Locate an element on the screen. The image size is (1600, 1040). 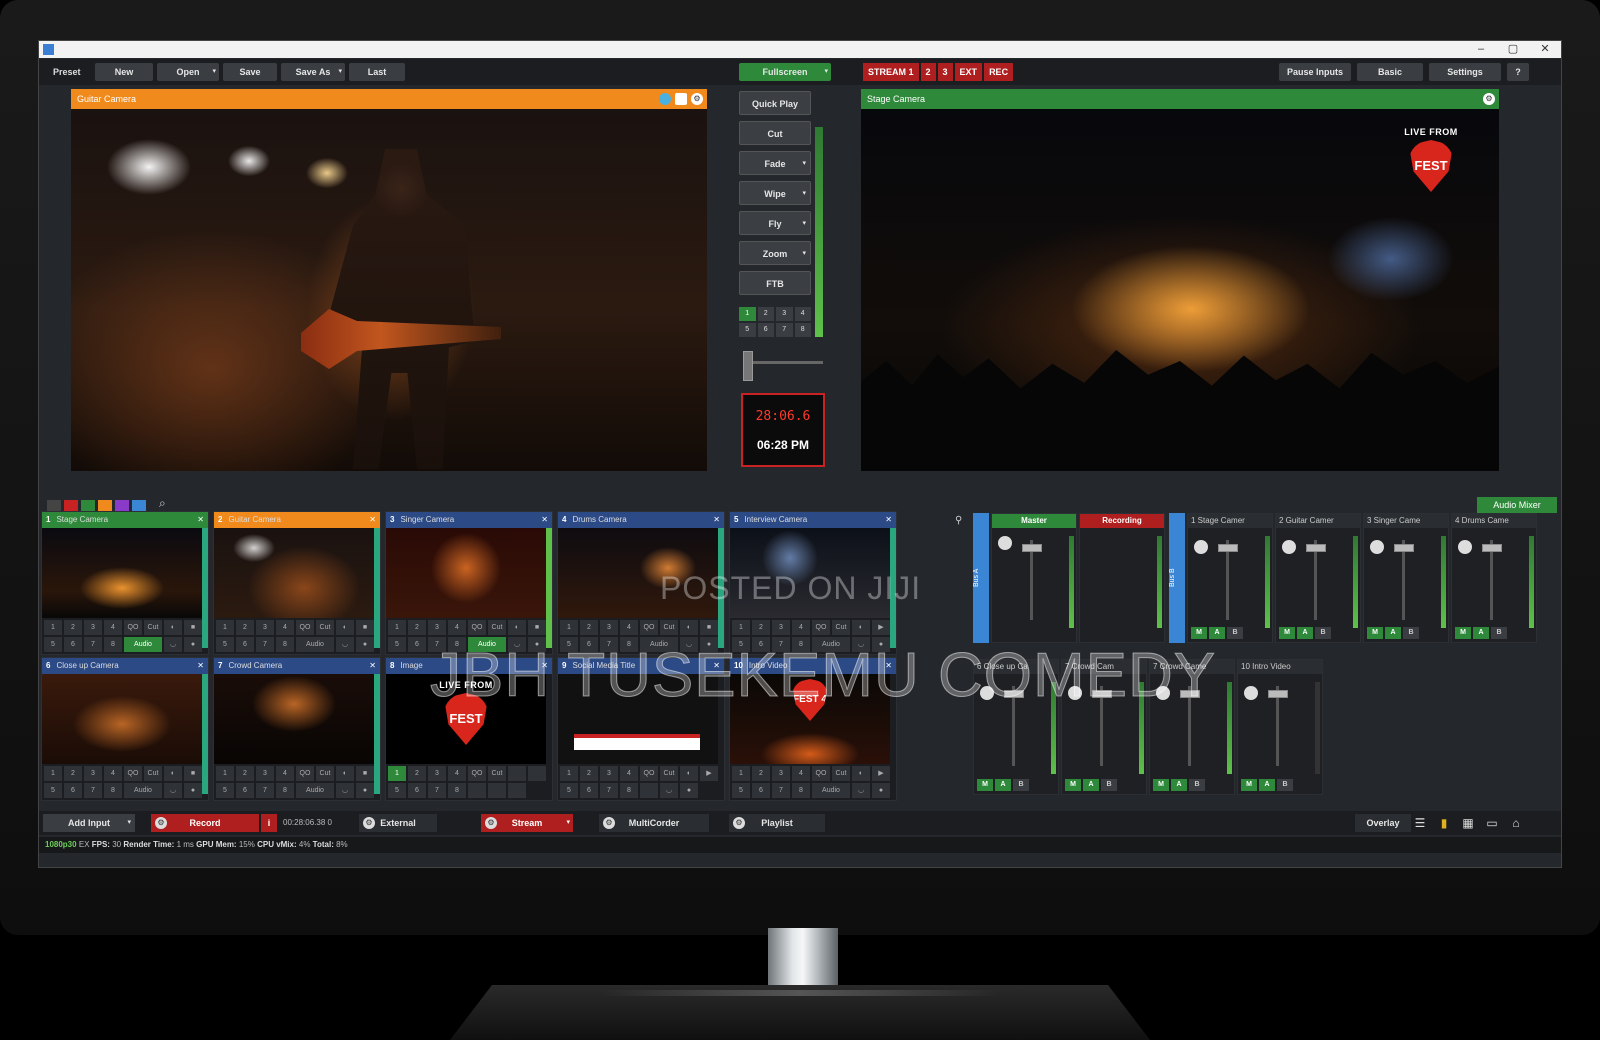
preview-video is located at coordinates (389, 290).